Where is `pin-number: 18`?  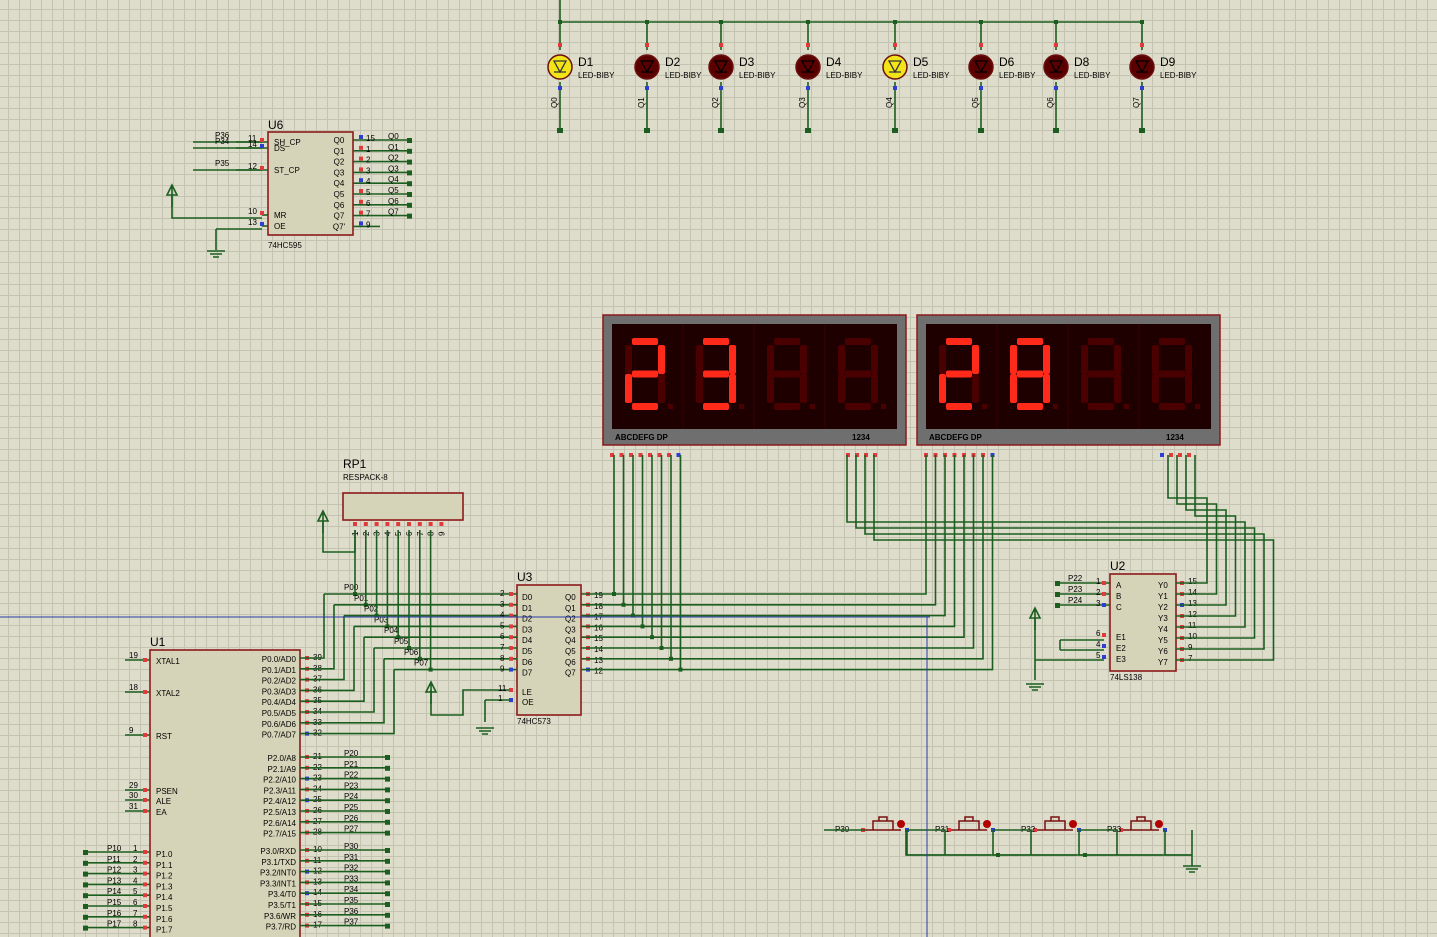 pin-number: 18 is located at coordinates (598, 606).